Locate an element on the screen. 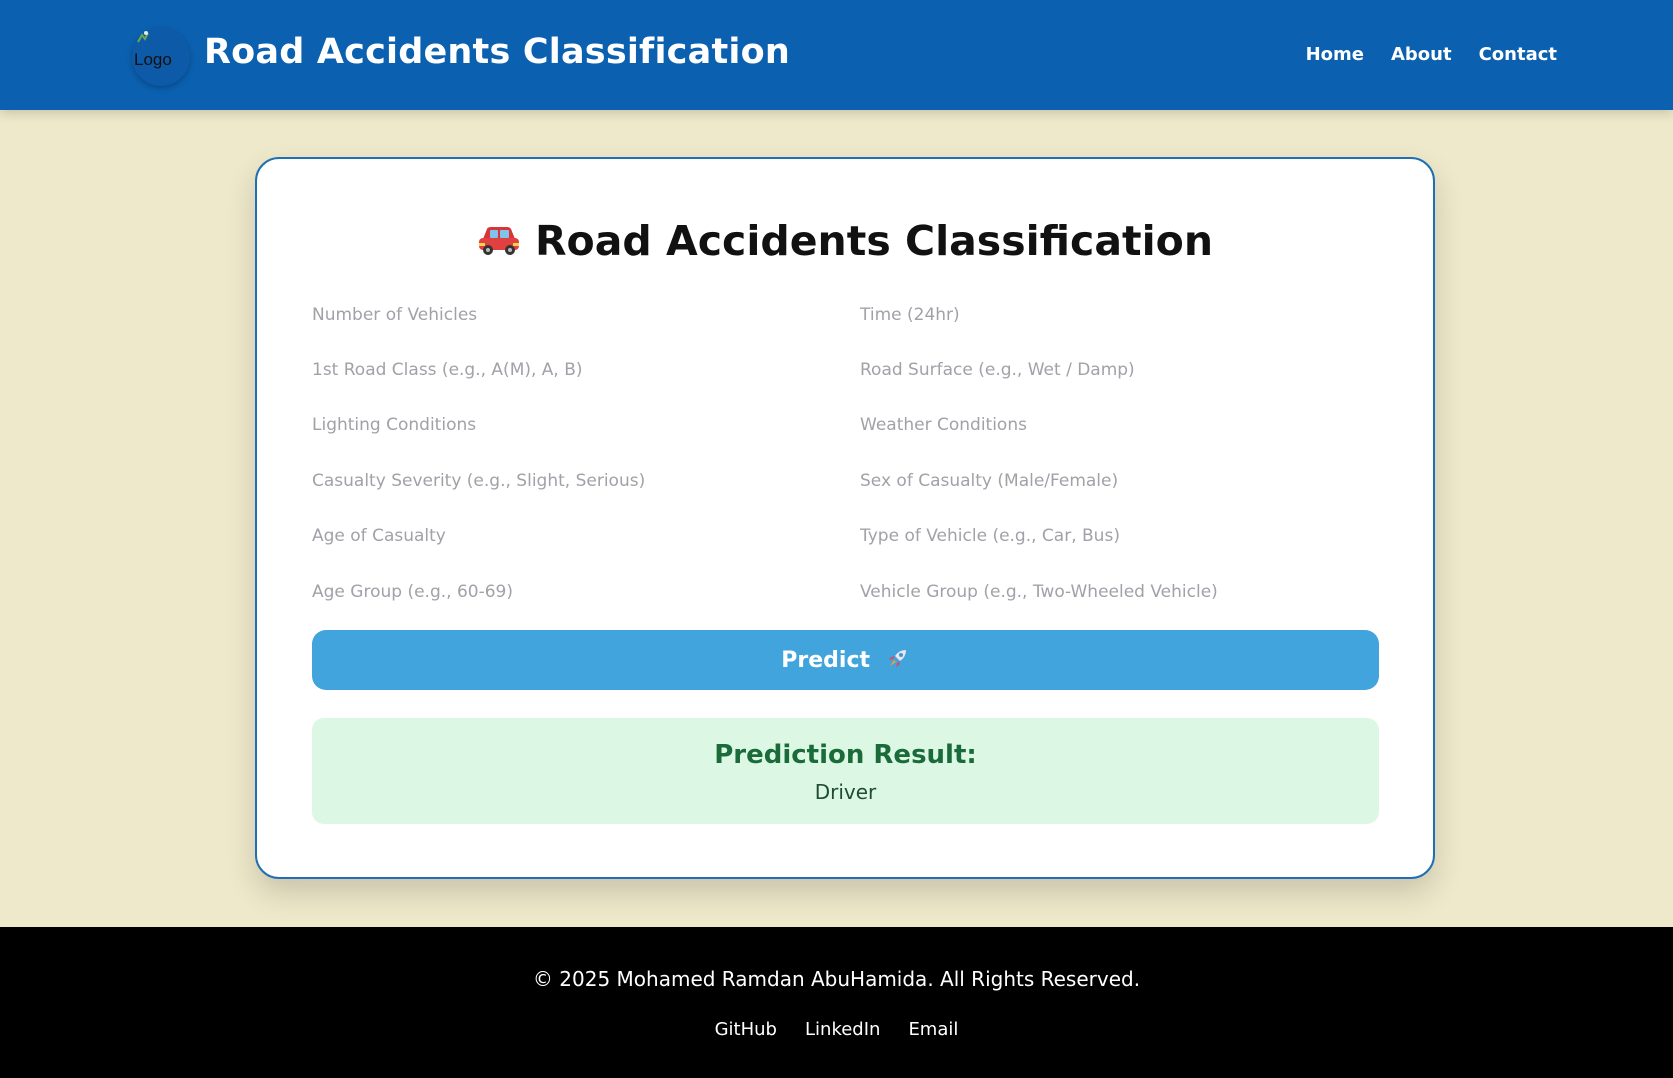 The image size is (1673, 1078). prediction-result-box: Prediction Result: Driver is located at coordinates (845, 771).